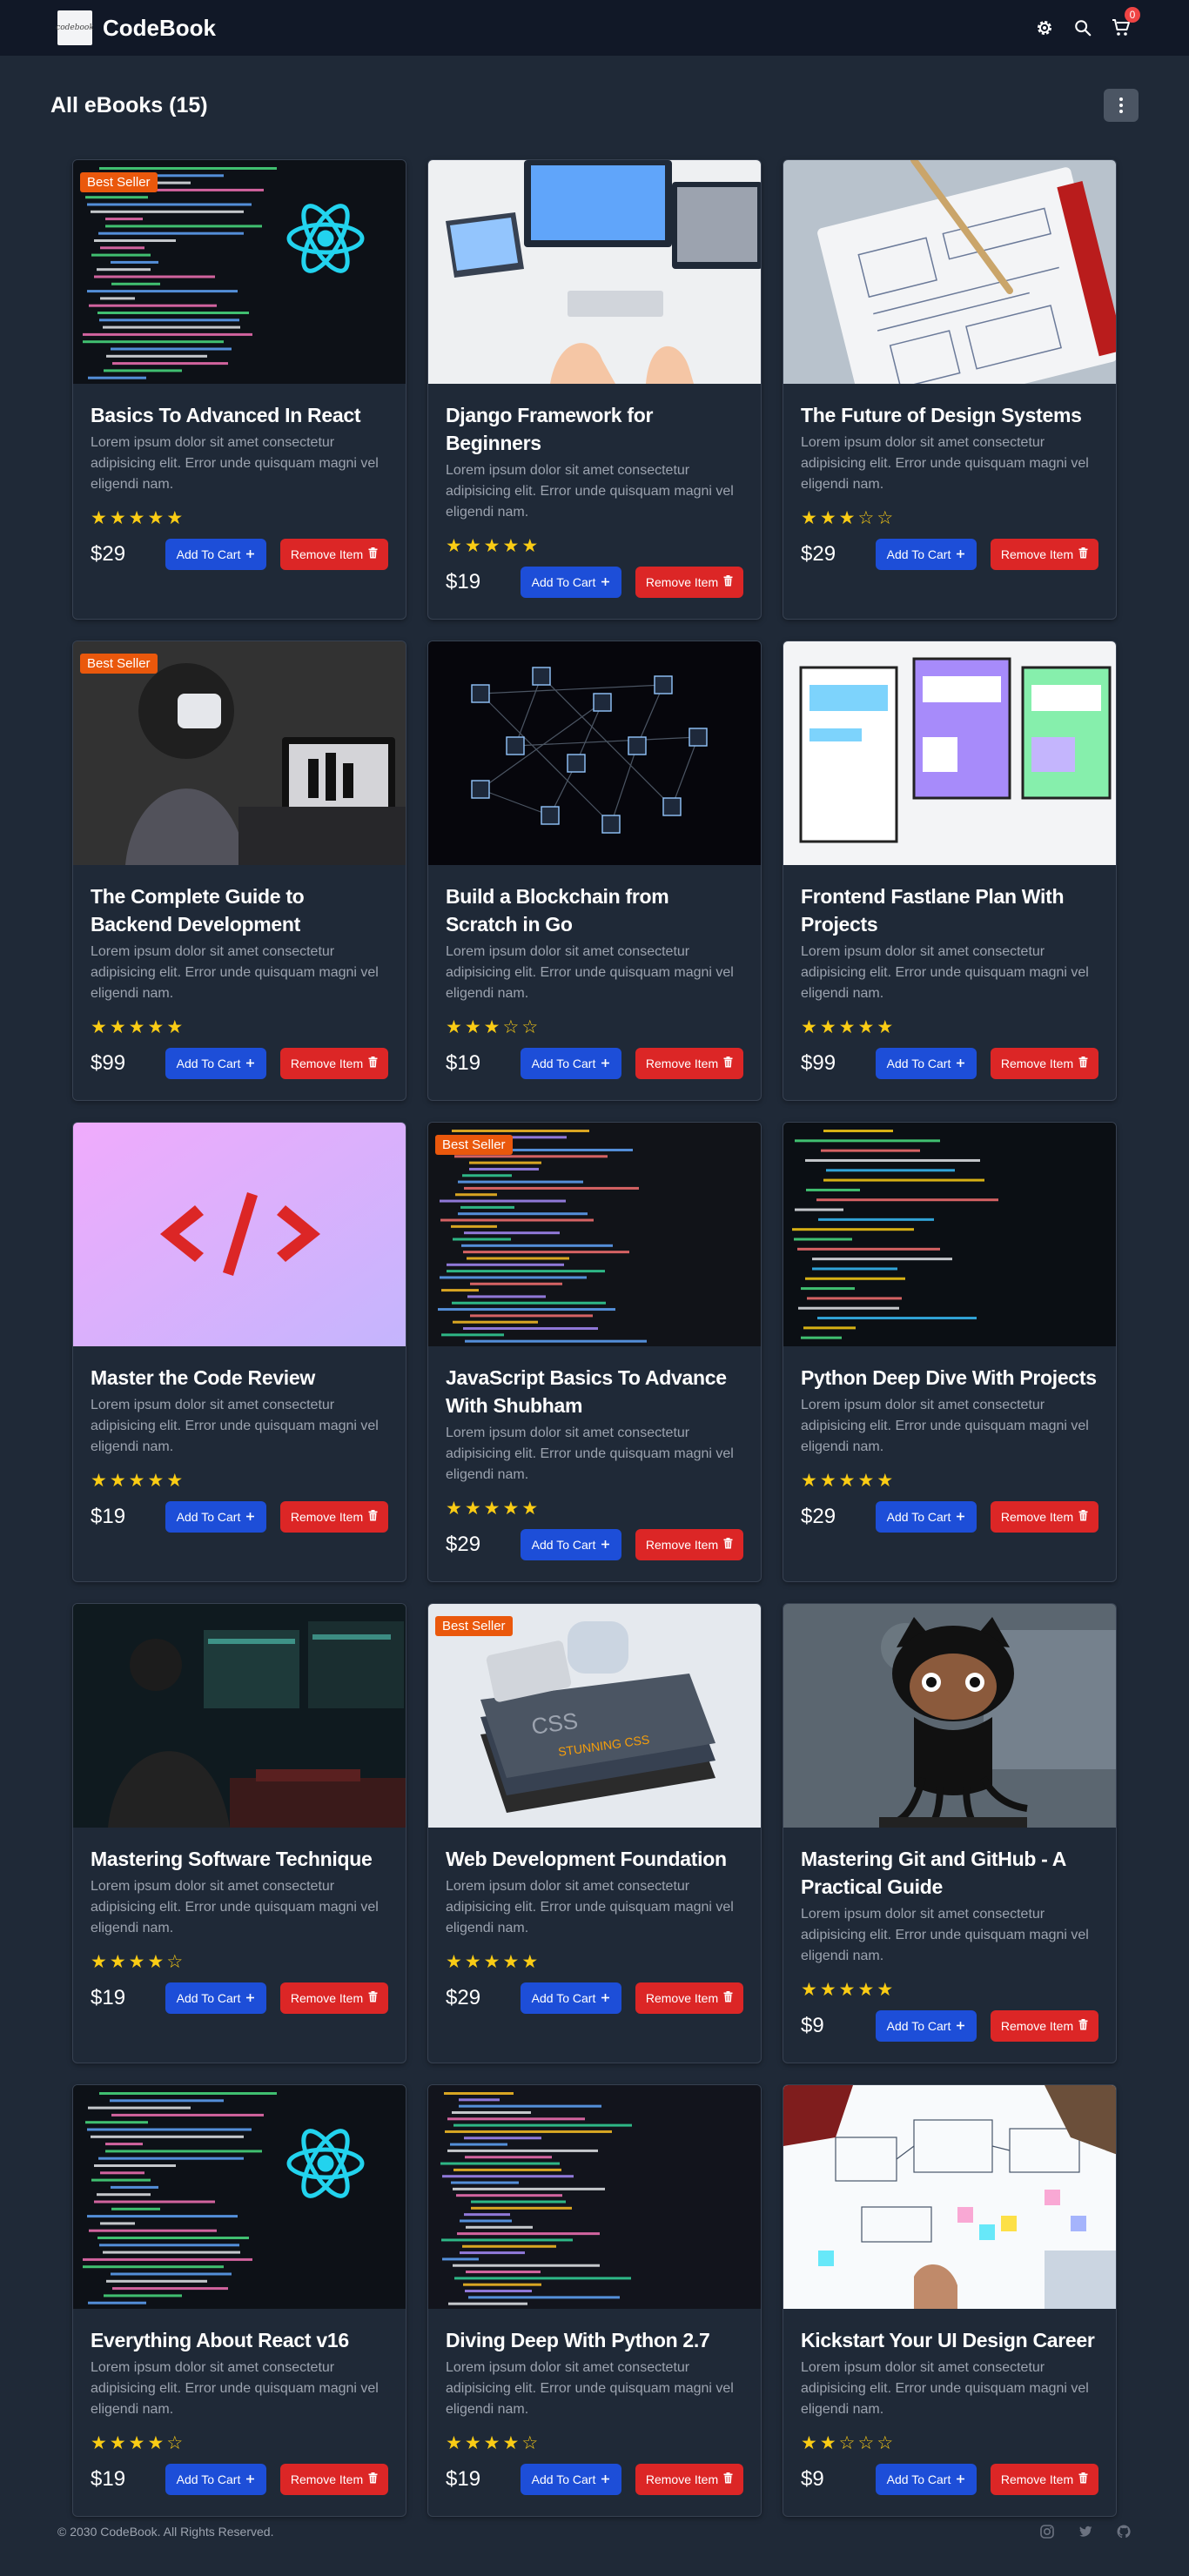  I want to click on cart-icon: 0, so click(1125, 22).